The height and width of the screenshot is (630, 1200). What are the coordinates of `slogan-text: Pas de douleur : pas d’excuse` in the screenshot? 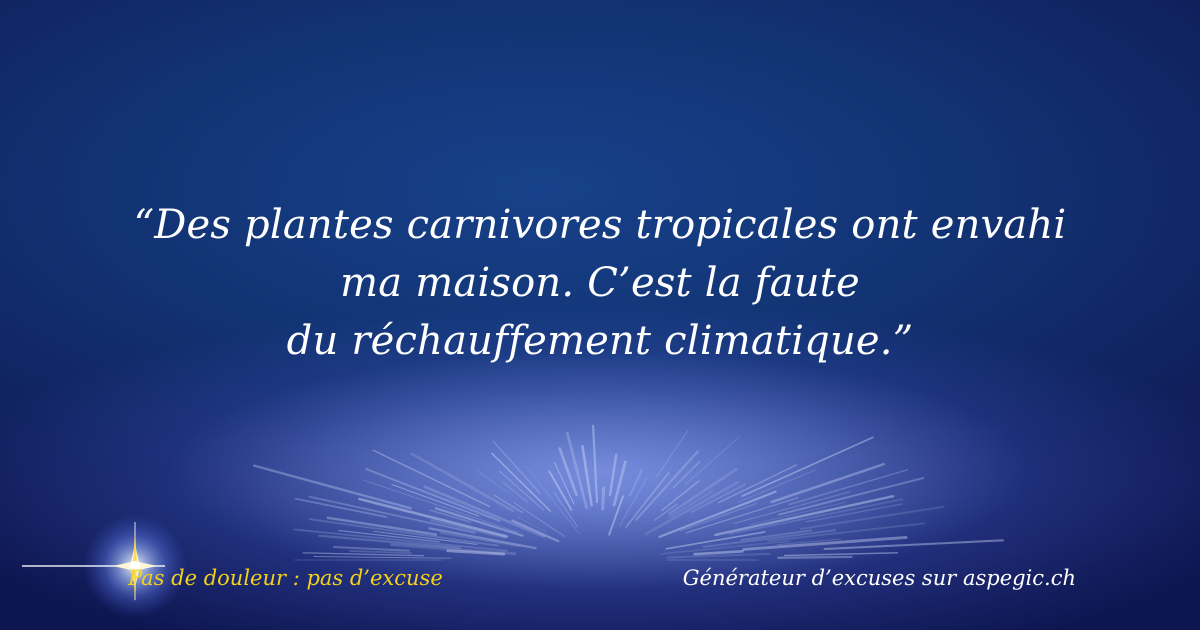 It's located at (285, 578).